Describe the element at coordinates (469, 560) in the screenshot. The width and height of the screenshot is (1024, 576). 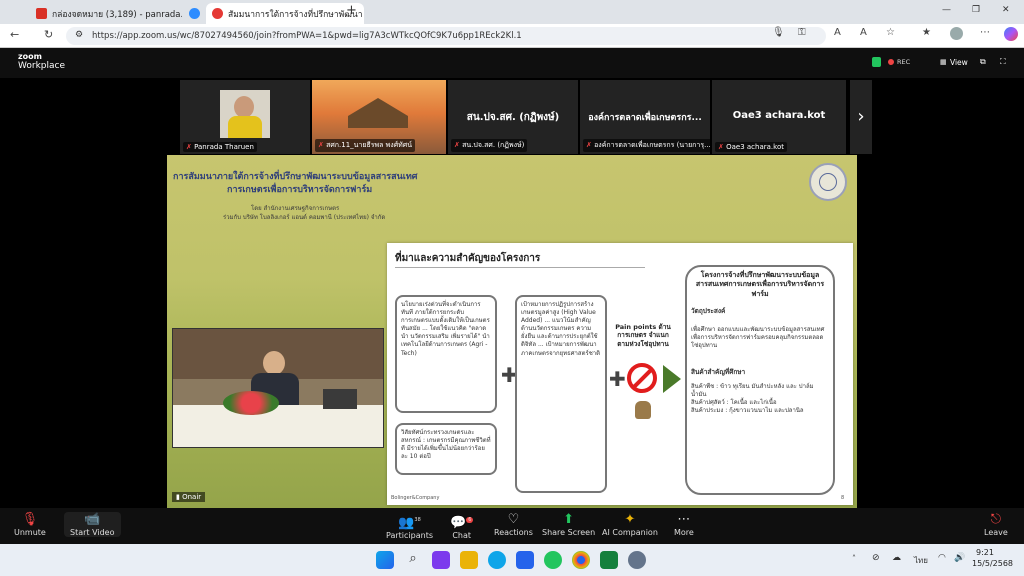
I see `file-explorer-icon` at that location.